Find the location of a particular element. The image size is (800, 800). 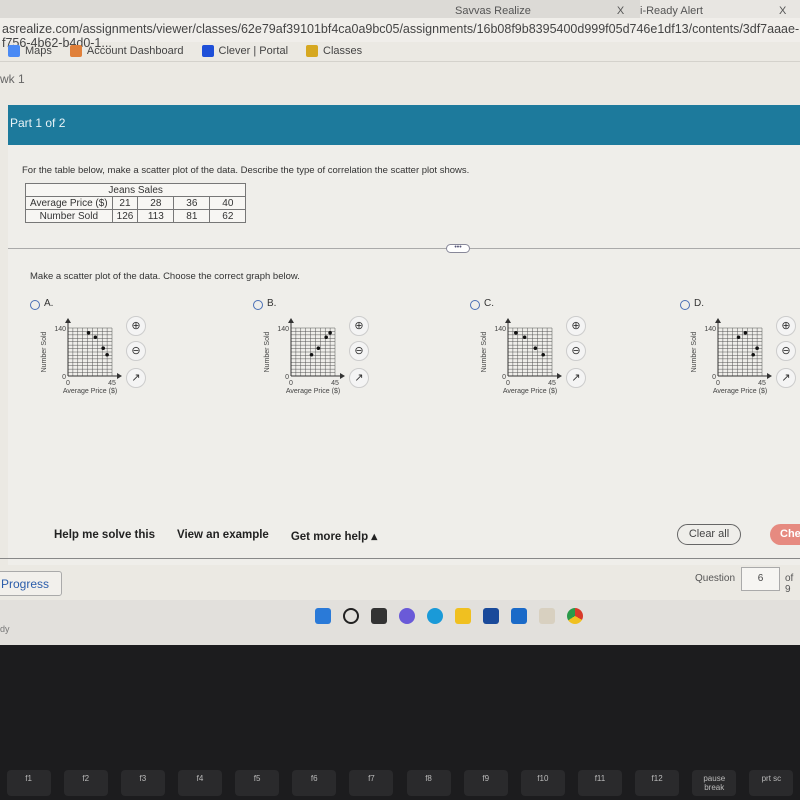

key: pause break is located at coordinates (714, 783).